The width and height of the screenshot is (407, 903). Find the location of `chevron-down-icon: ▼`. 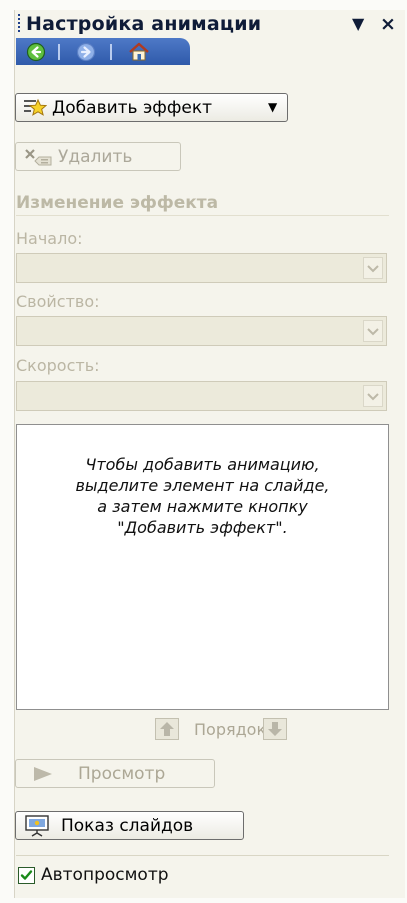

chevron-down-icon: ▼ is located at coordinates (273, 107).